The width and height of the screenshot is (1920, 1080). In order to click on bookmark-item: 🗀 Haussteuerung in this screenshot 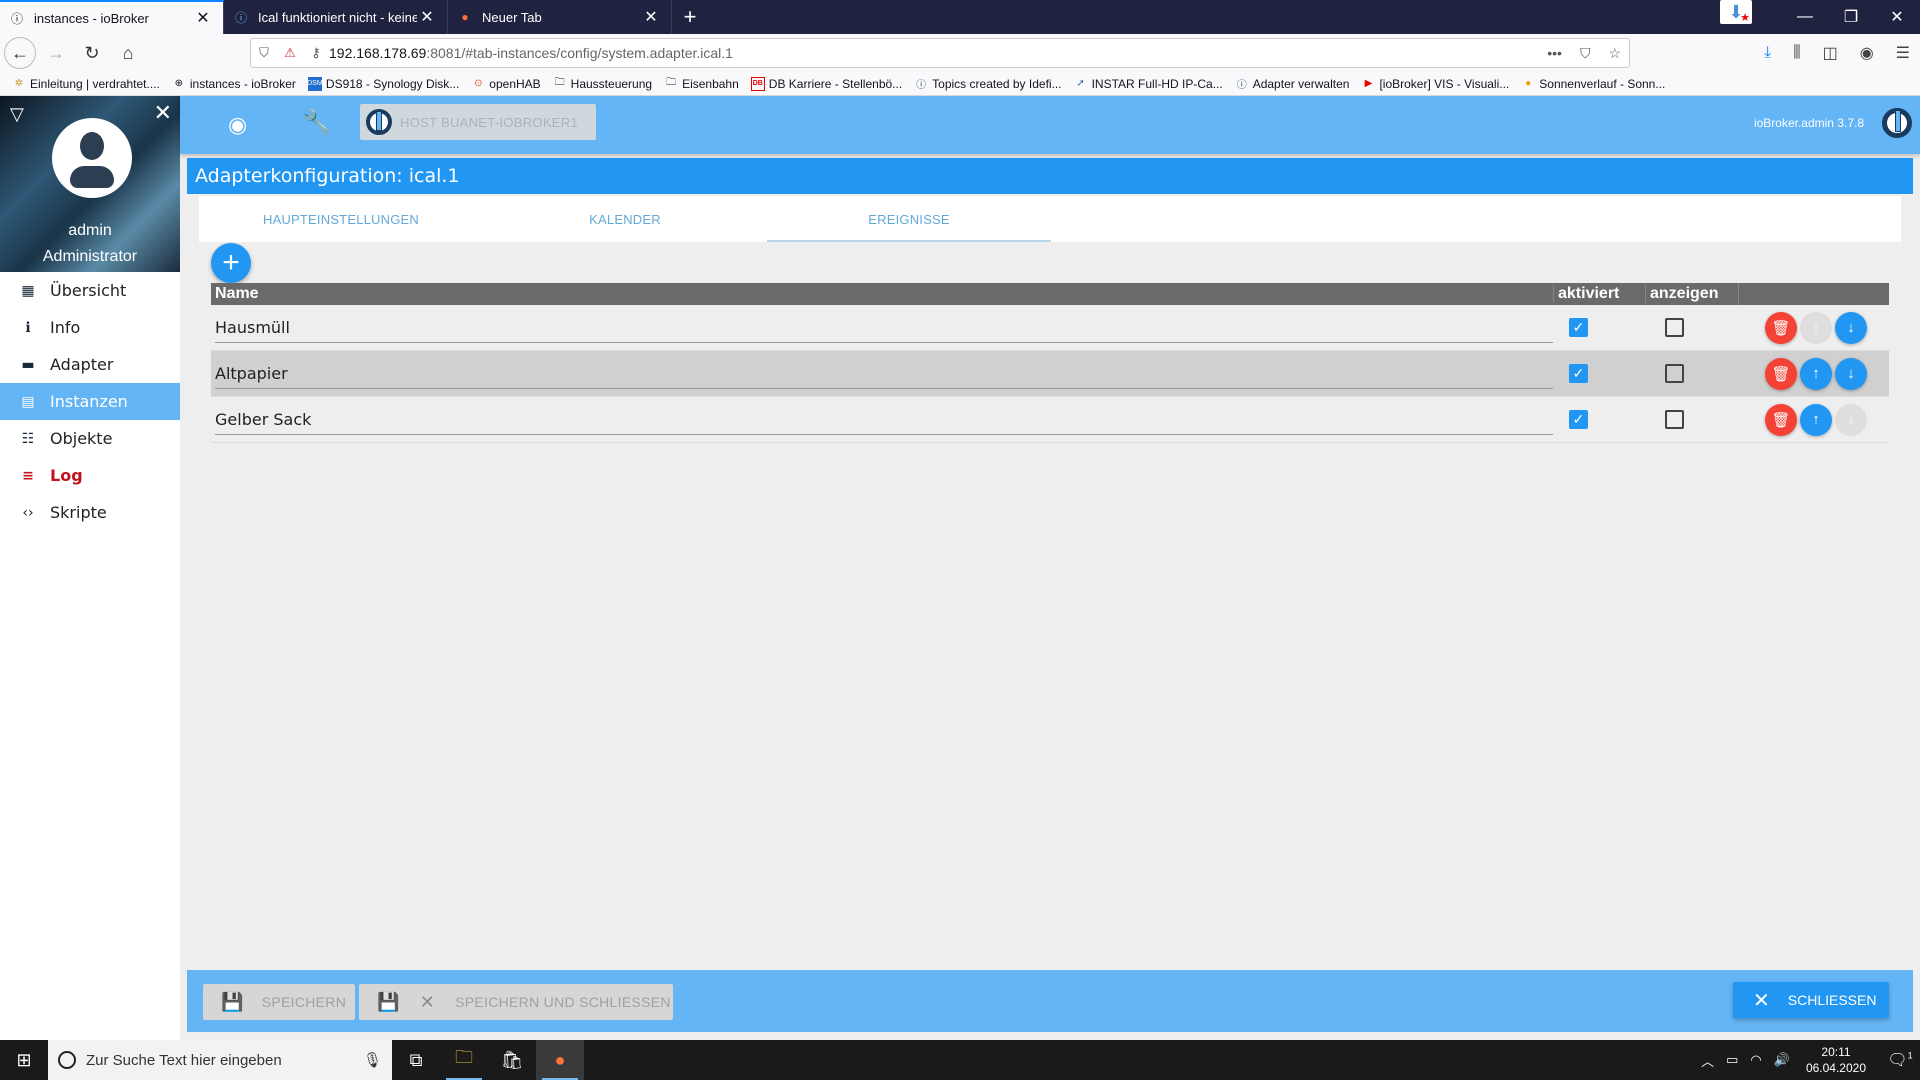, I will do `click(602, 84)`.